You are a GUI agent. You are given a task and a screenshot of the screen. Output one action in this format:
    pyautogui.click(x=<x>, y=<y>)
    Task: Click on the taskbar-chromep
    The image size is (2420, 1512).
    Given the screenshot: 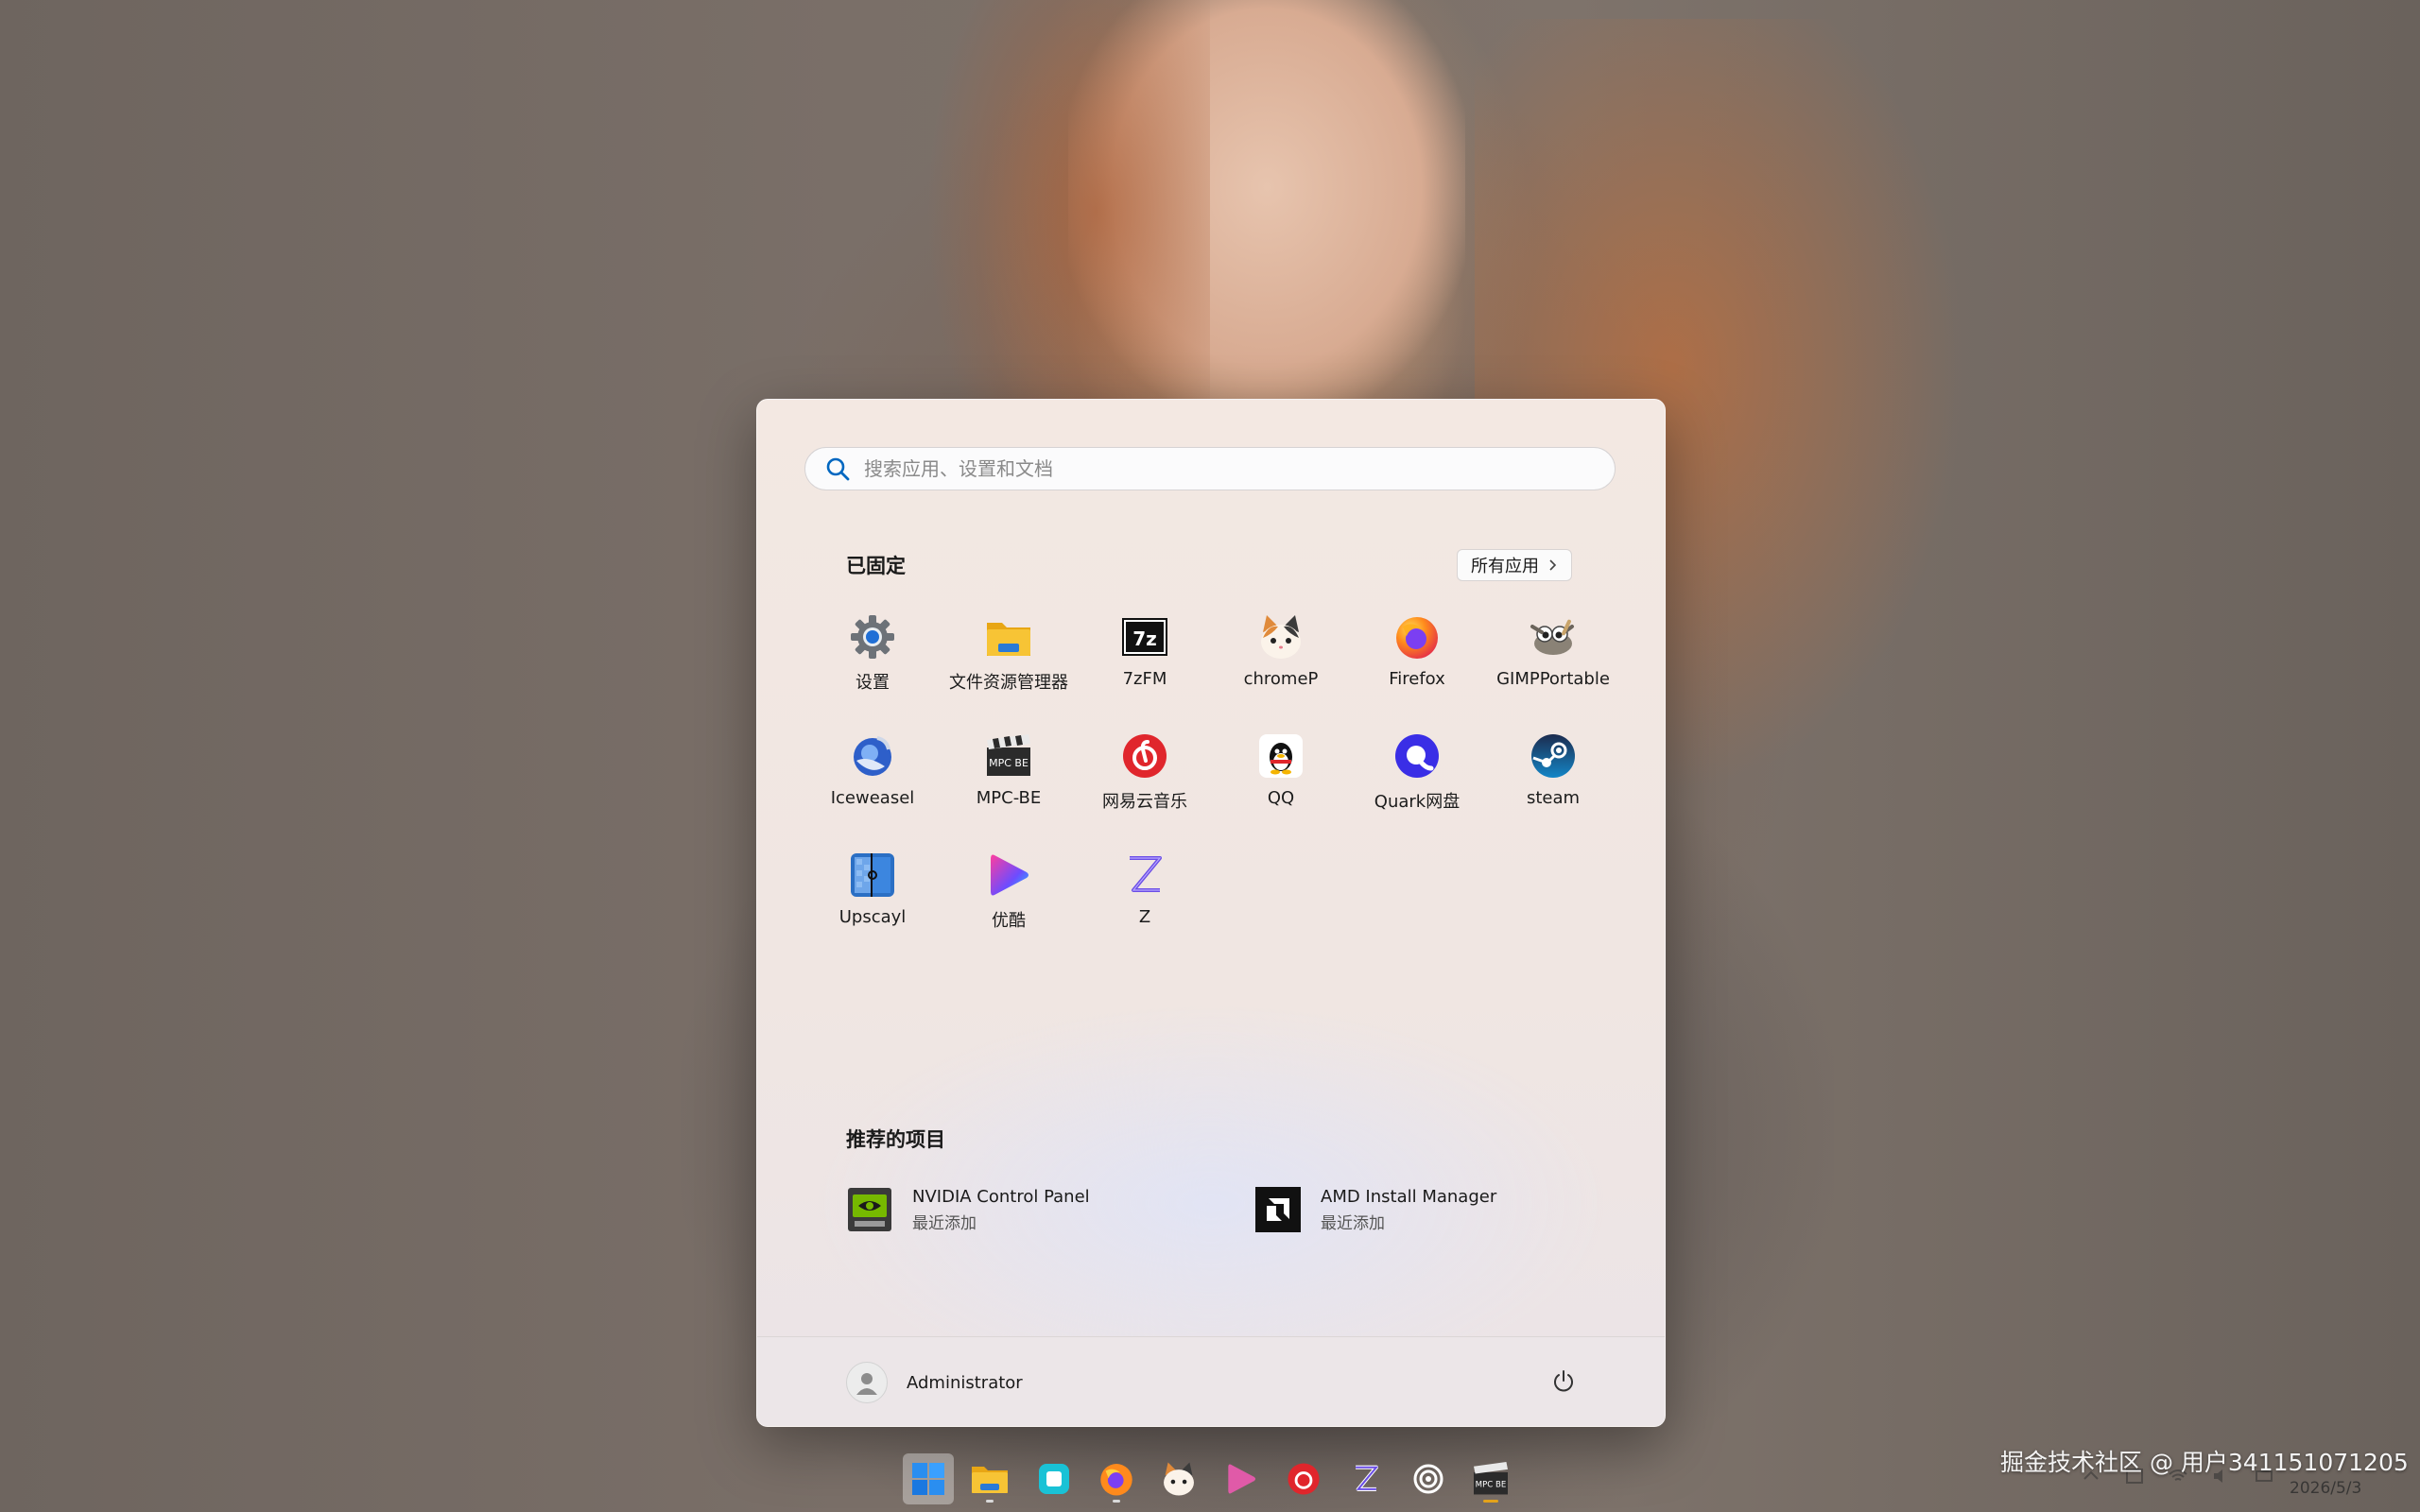 What is the action you would take?
    pyautogui.click(x=1178, y=1478)
    